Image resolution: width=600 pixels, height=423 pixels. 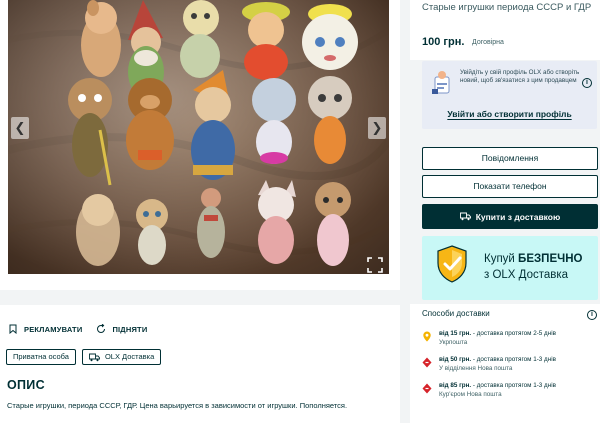 I want to click on delivery-price: від 15 грн., so click(x=455, y=333).